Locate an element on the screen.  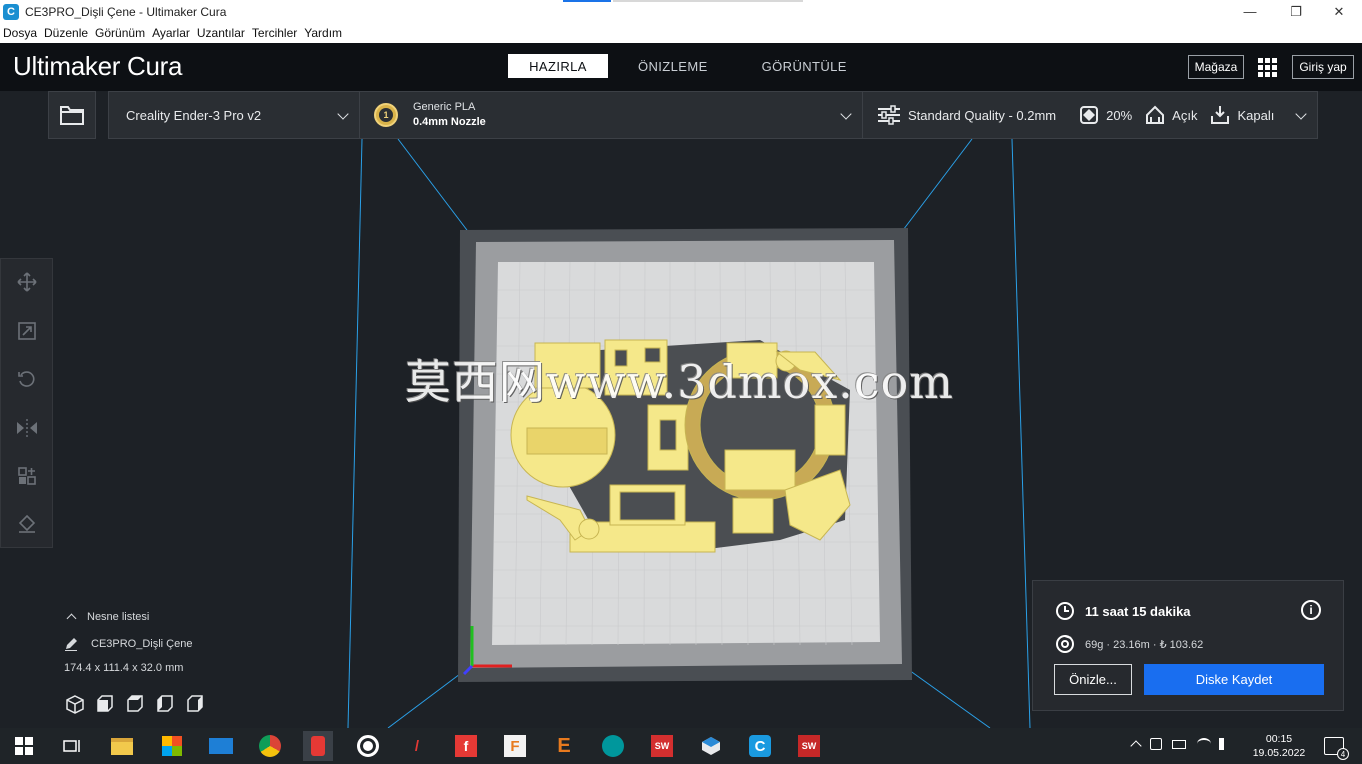
infill-icon is located at coordinates (1089, 115).